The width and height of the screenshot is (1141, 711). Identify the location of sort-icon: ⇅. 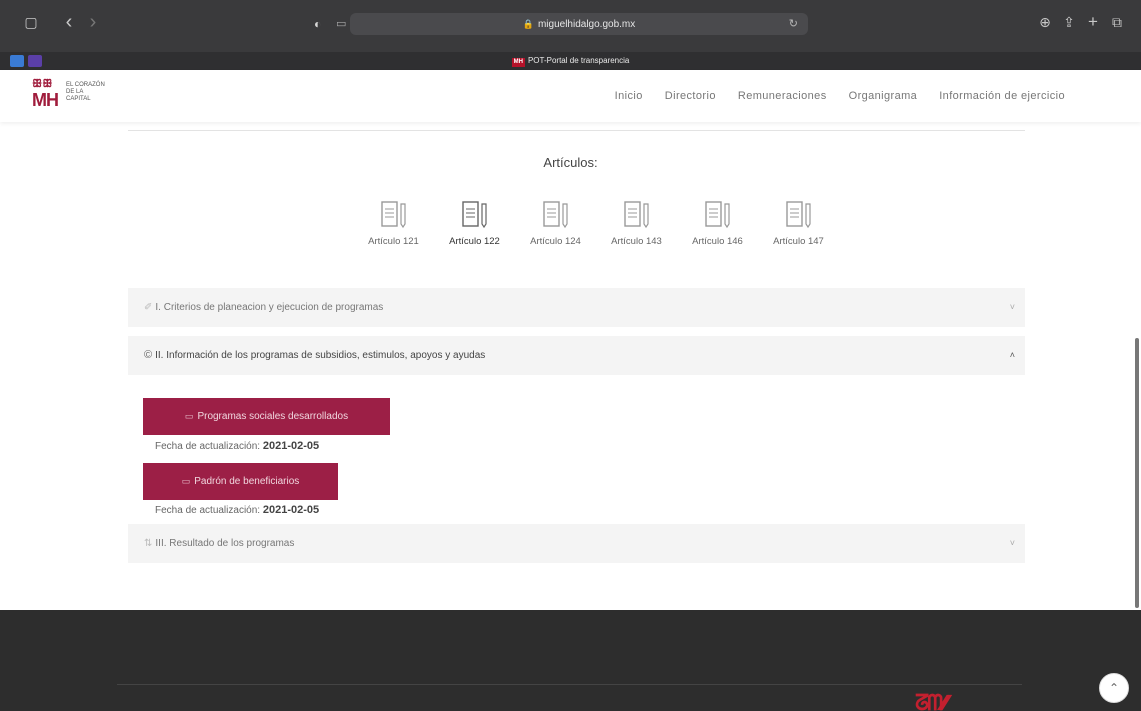
(148, 543).